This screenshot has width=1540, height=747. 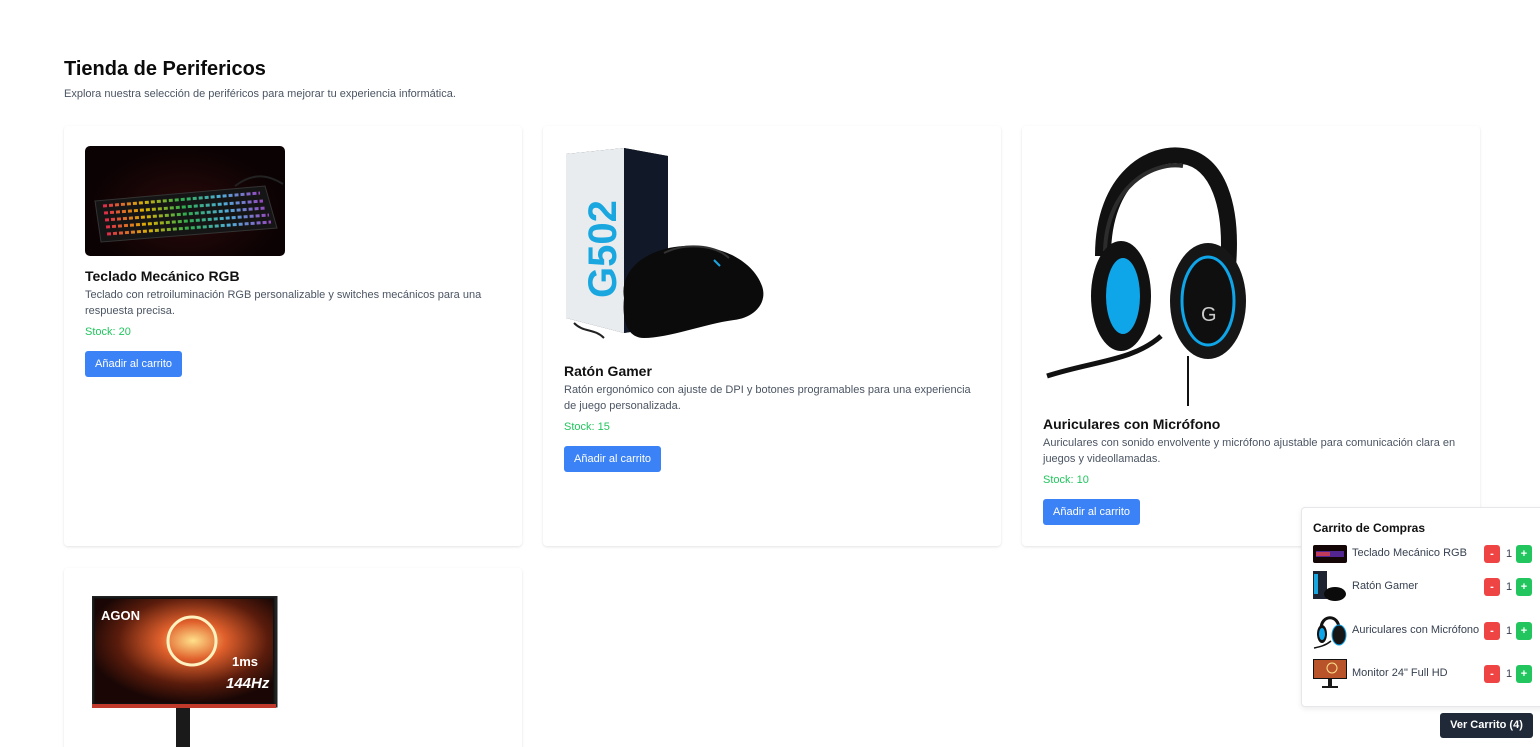 I want to click on product-name: Auriculares con Micrófono, so click(x=1132, y=424).